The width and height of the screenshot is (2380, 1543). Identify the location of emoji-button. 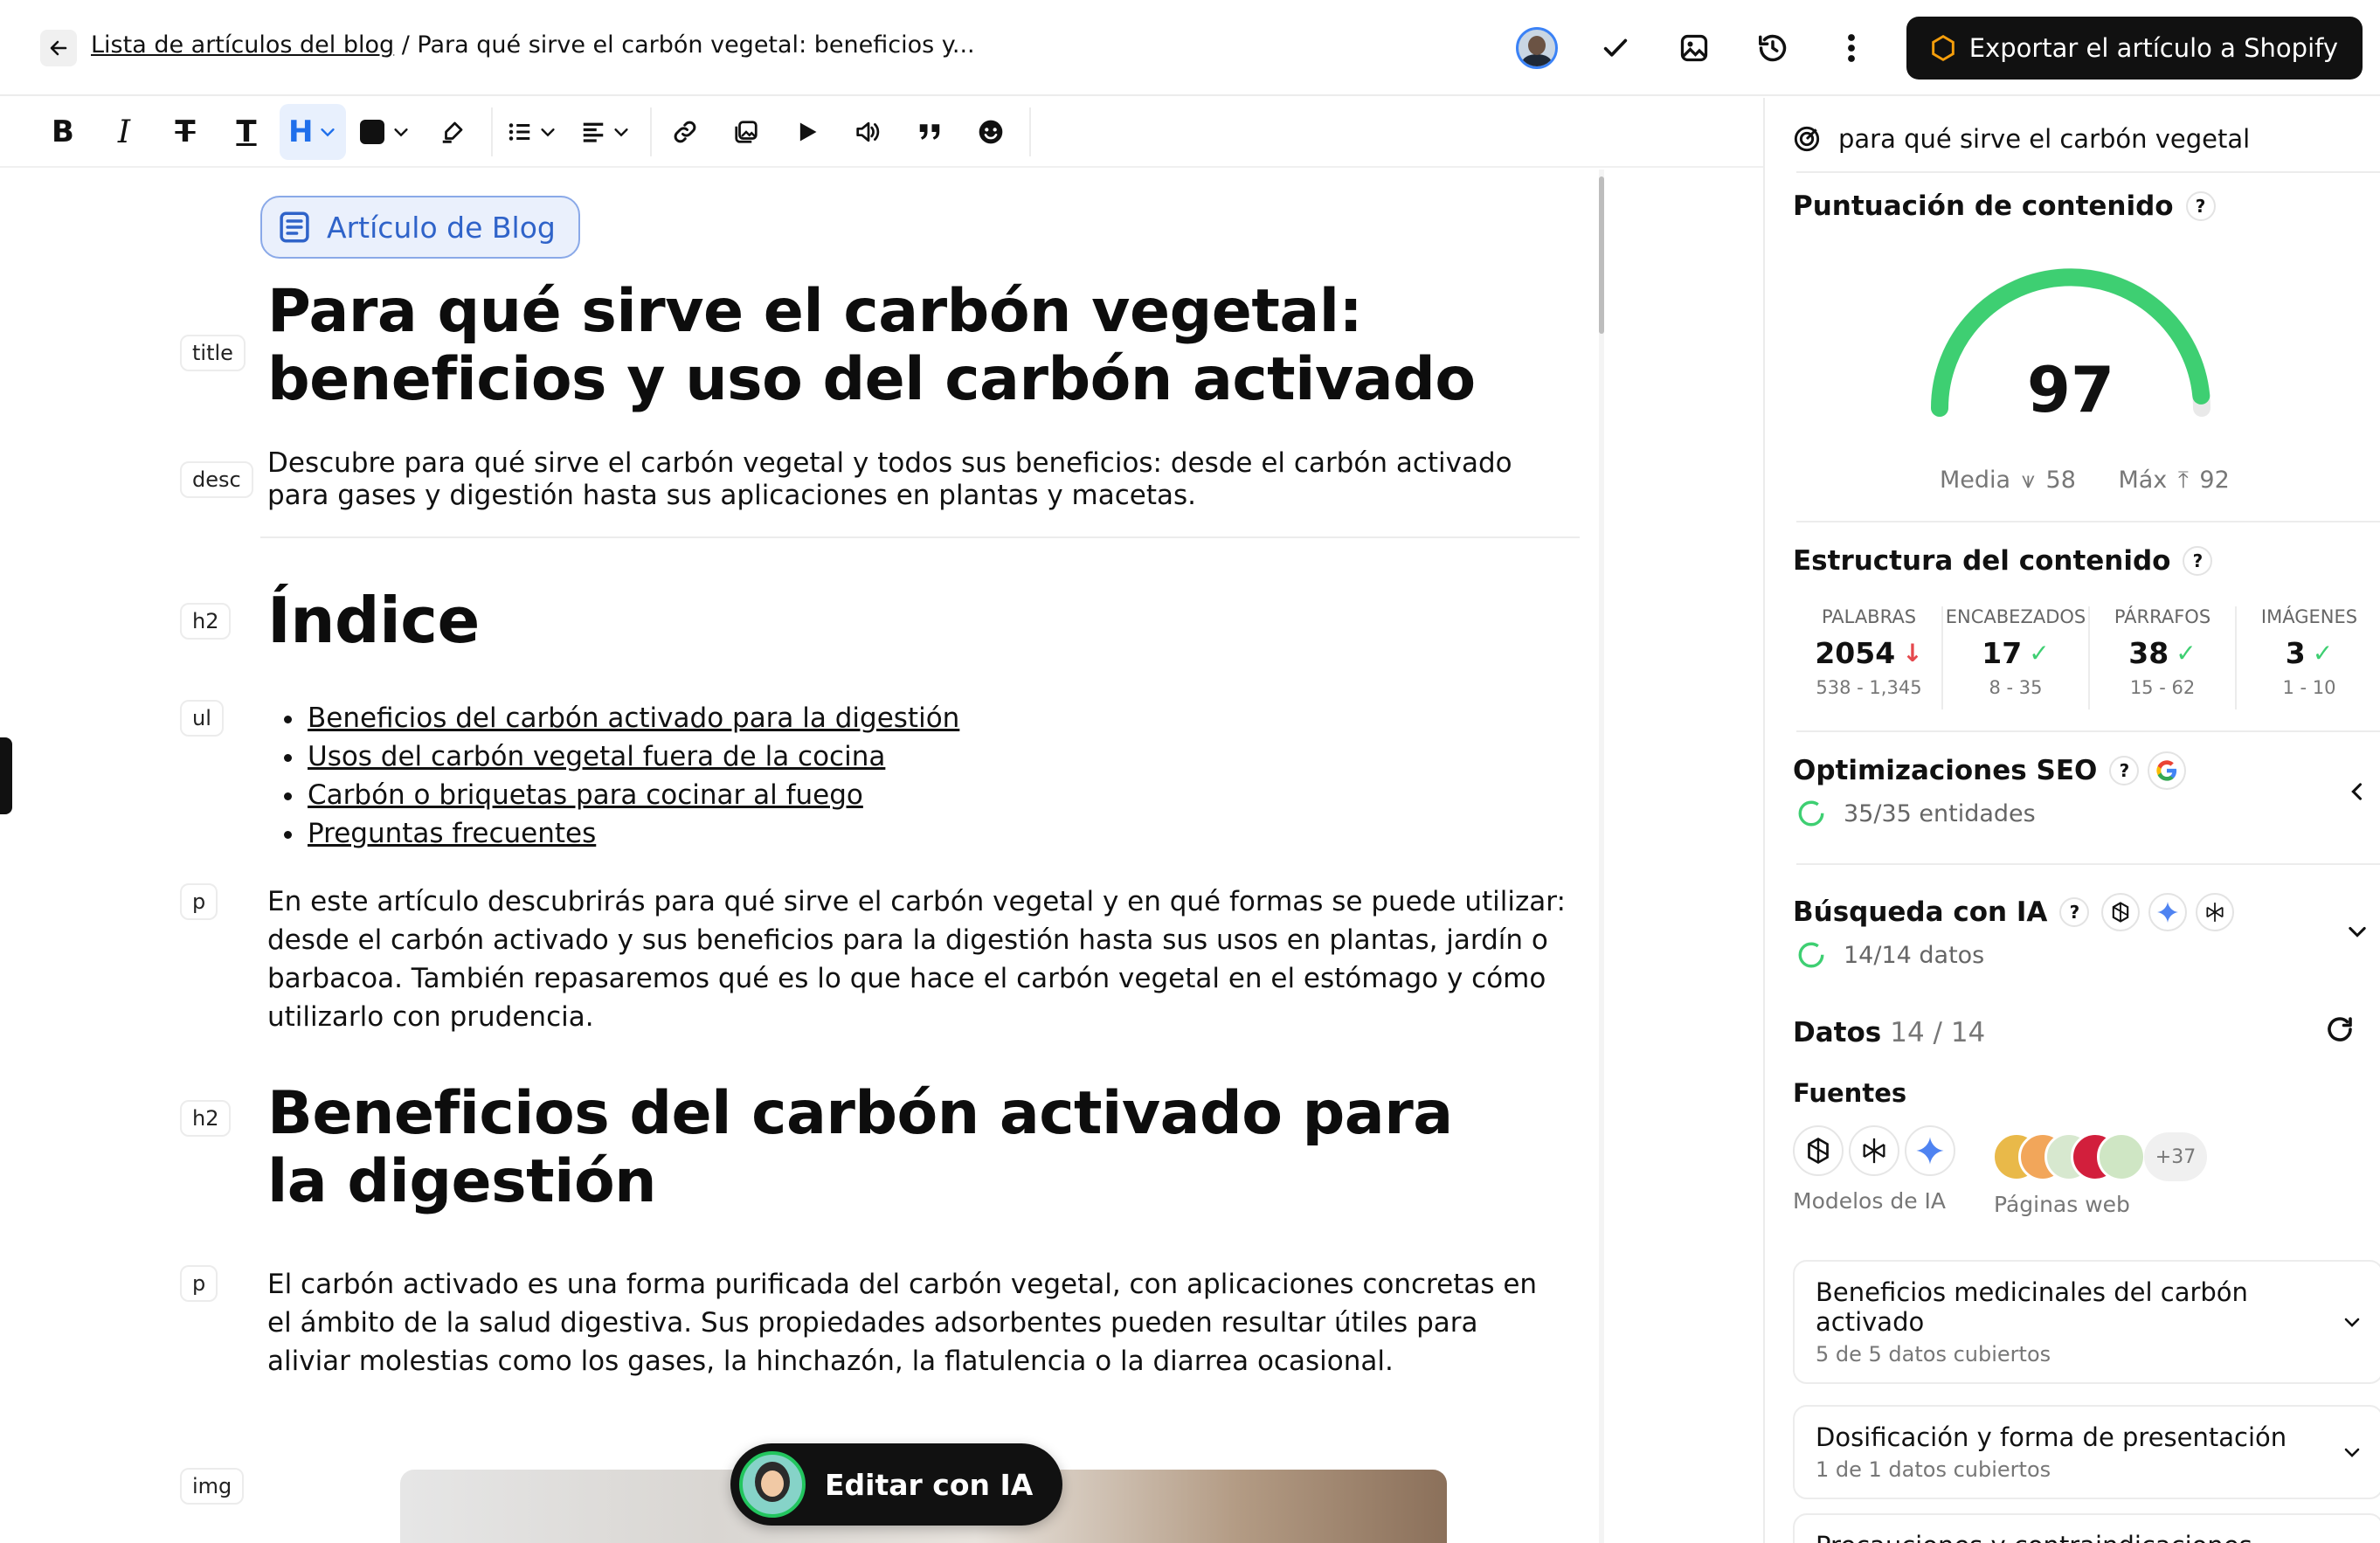
(991, 132).